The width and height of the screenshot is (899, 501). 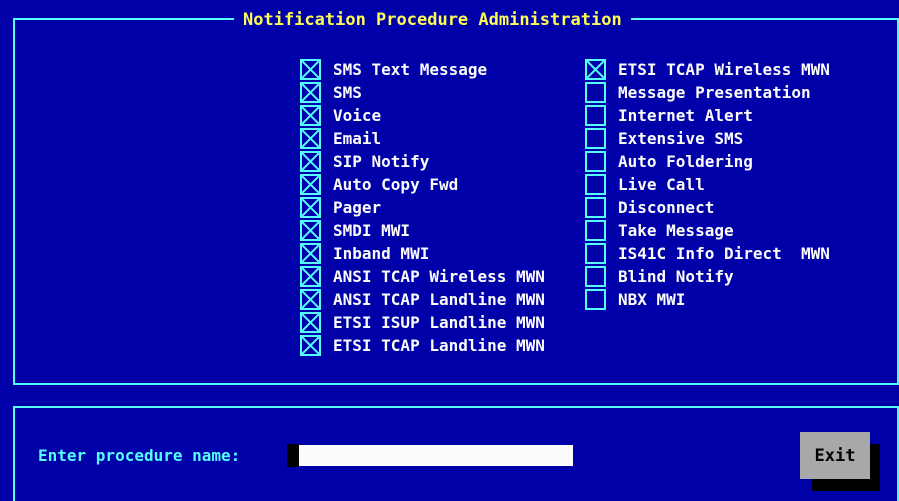 I want to click on procedure-option-label: IS41C Info Direct MWN, so click(x=724, y=253).